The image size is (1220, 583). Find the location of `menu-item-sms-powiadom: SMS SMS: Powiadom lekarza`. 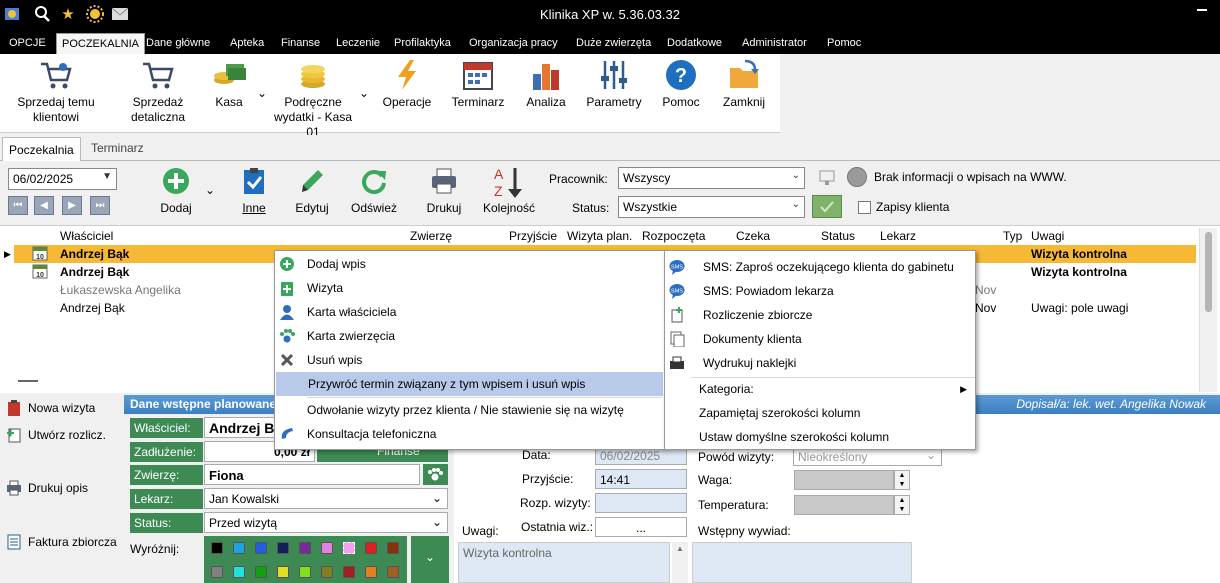

menu-item-sms-powiadom: SMS SMS: Powiadom lekarza is located at coordinates (820, 291).